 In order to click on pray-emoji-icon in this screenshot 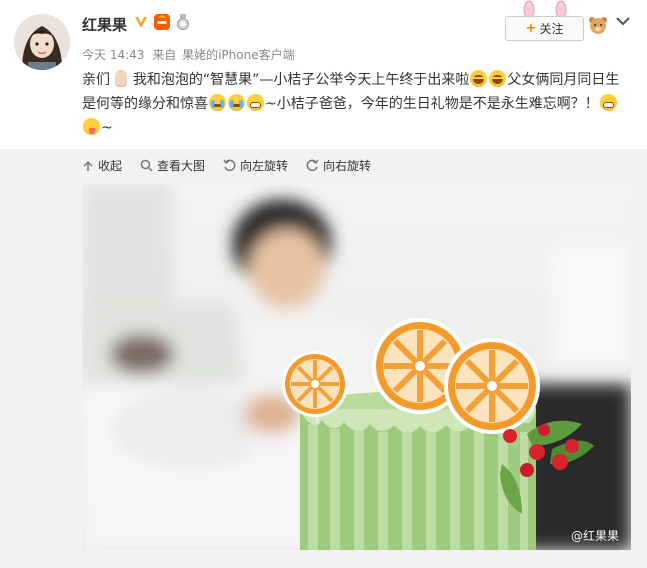, I will do `click(121, 78)`.